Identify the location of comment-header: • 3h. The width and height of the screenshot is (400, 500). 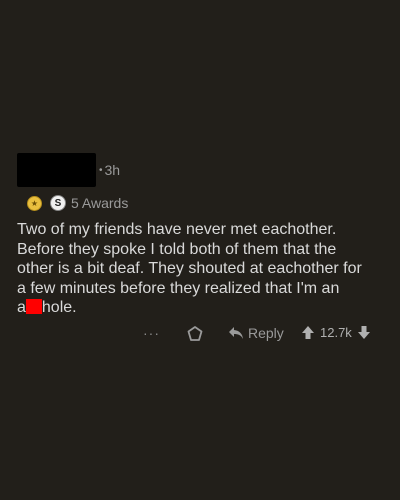
(68, 170).